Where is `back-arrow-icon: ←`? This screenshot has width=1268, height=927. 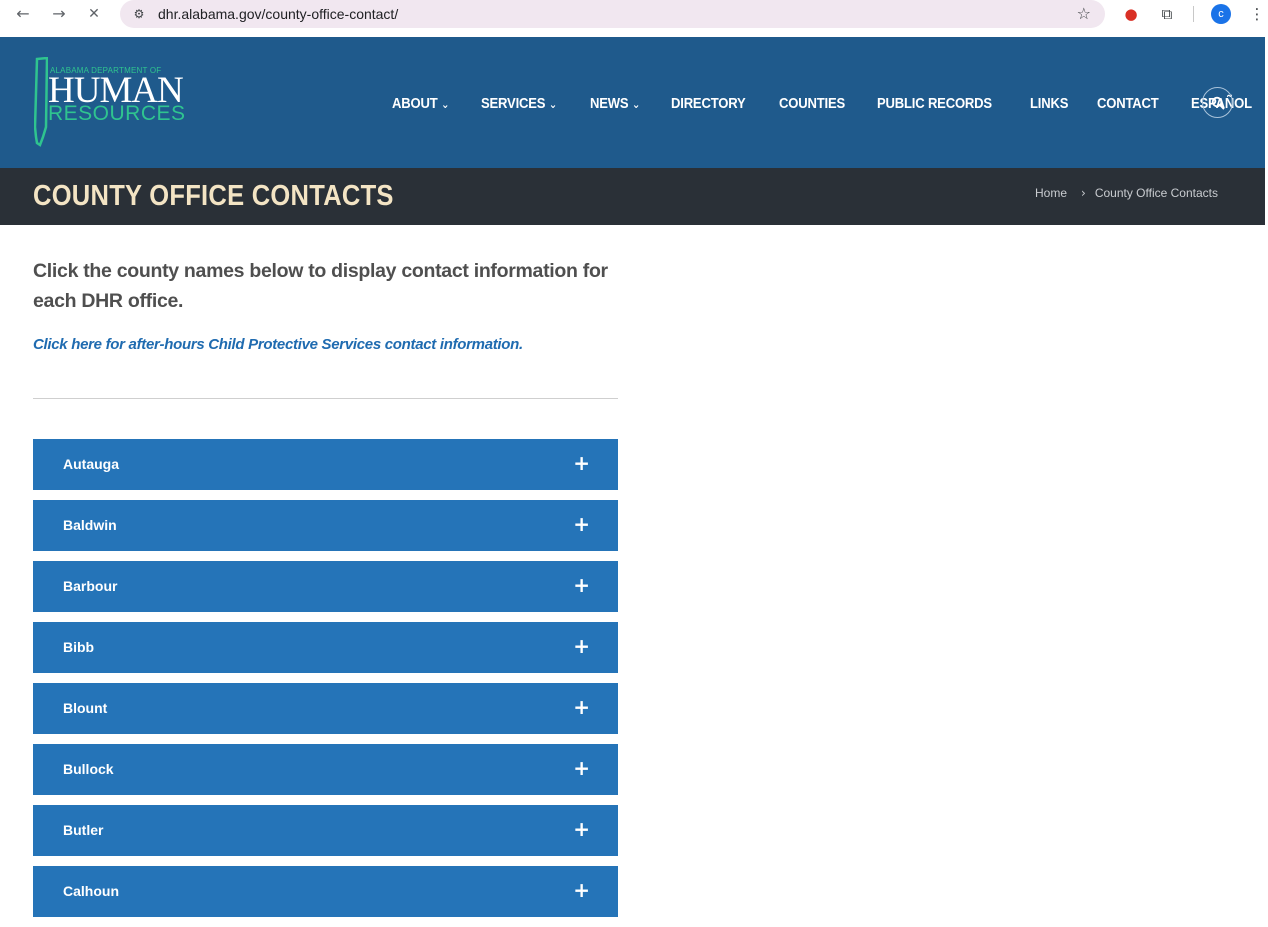 back-arrow-icon: ← is located at coordinates (23, 14).